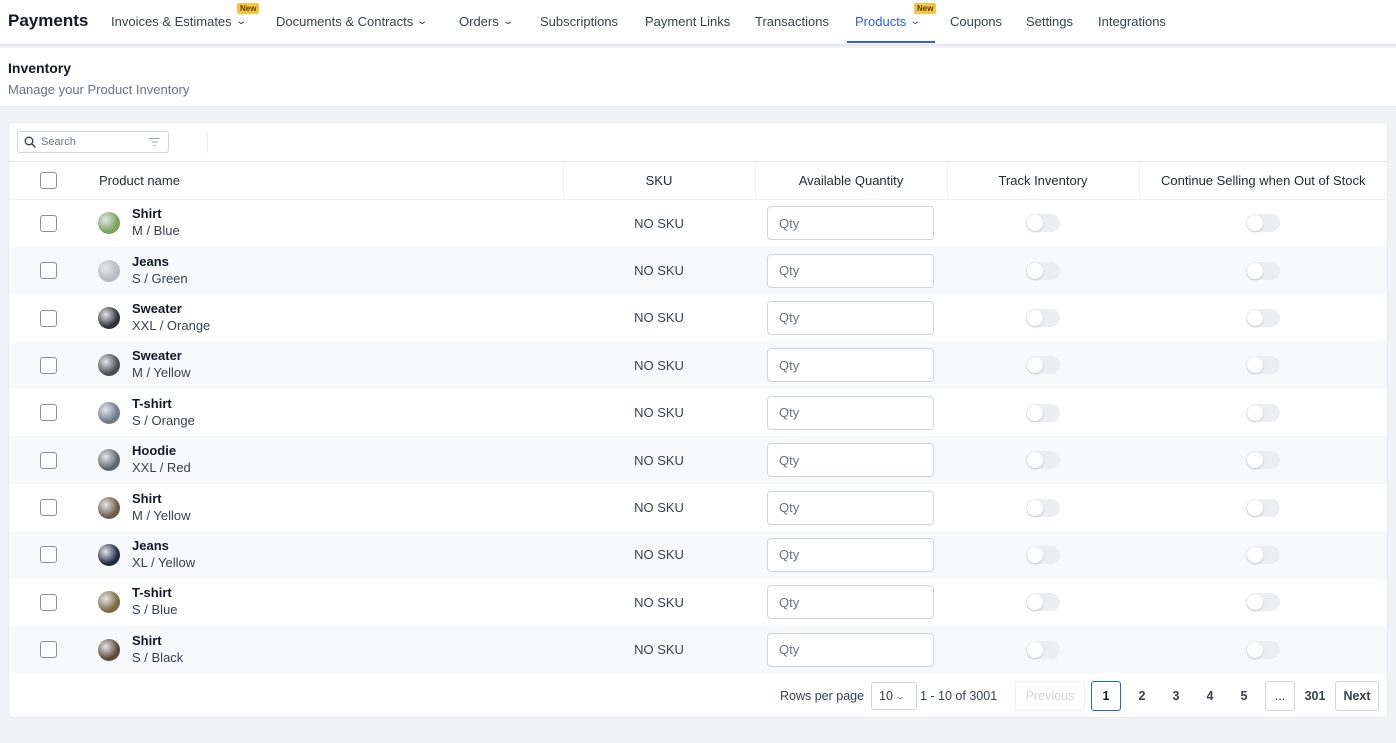  I want to click on column-header-available-quantity: Available Quantity, so click(850, 180).